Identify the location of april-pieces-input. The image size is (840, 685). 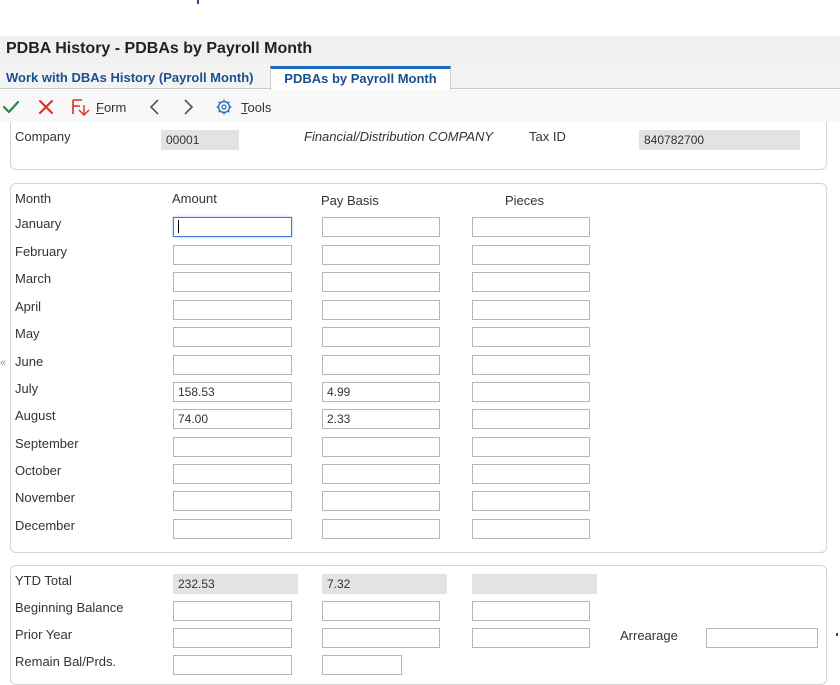
(531, 310).